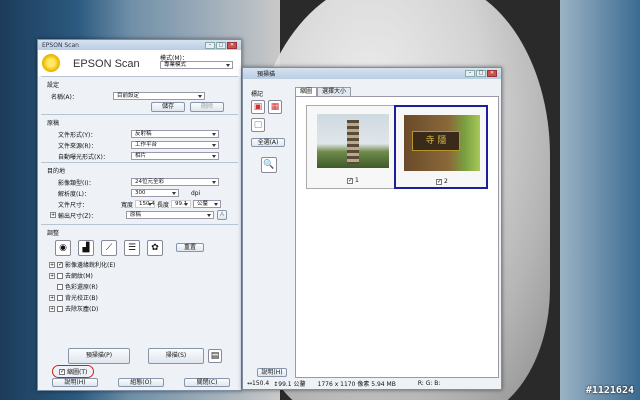 This screenshot has height=400, width=640. What do you see at coordinates (181, 204) in the screenshot?
I see `height-field: 99.1` at bounding box center [181, 204].